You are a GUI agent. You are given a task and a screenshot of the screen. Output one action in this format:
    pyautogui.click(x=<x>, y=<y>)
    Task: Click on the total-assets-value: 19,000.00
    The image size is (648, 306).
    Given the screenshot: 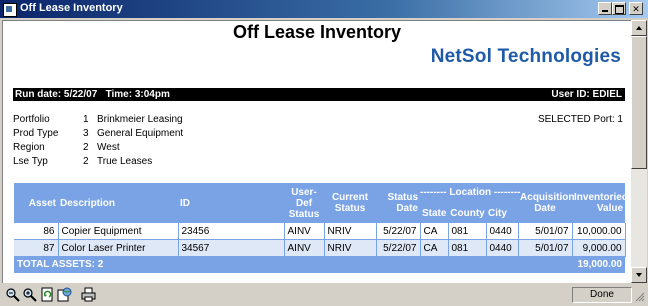 What is the action you would take?
    pyautogui.click(x=600, y=264)
    